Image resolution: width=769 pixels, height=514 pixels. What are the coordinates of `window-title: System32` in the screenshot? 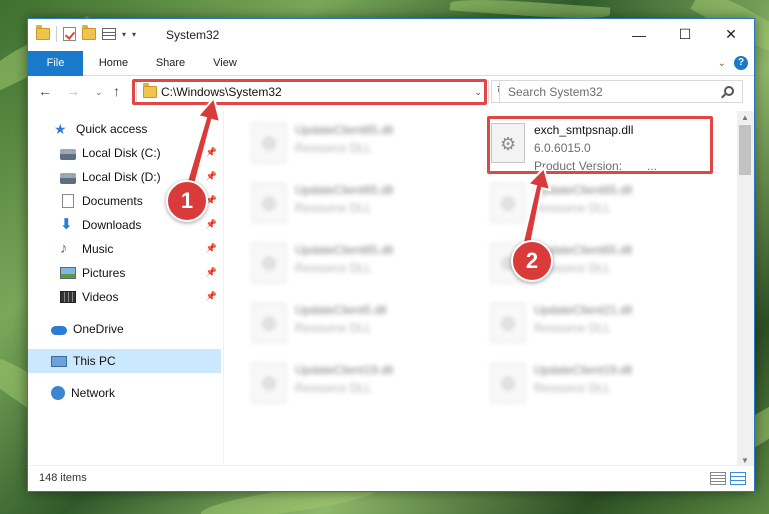 It's located at (193, 35).